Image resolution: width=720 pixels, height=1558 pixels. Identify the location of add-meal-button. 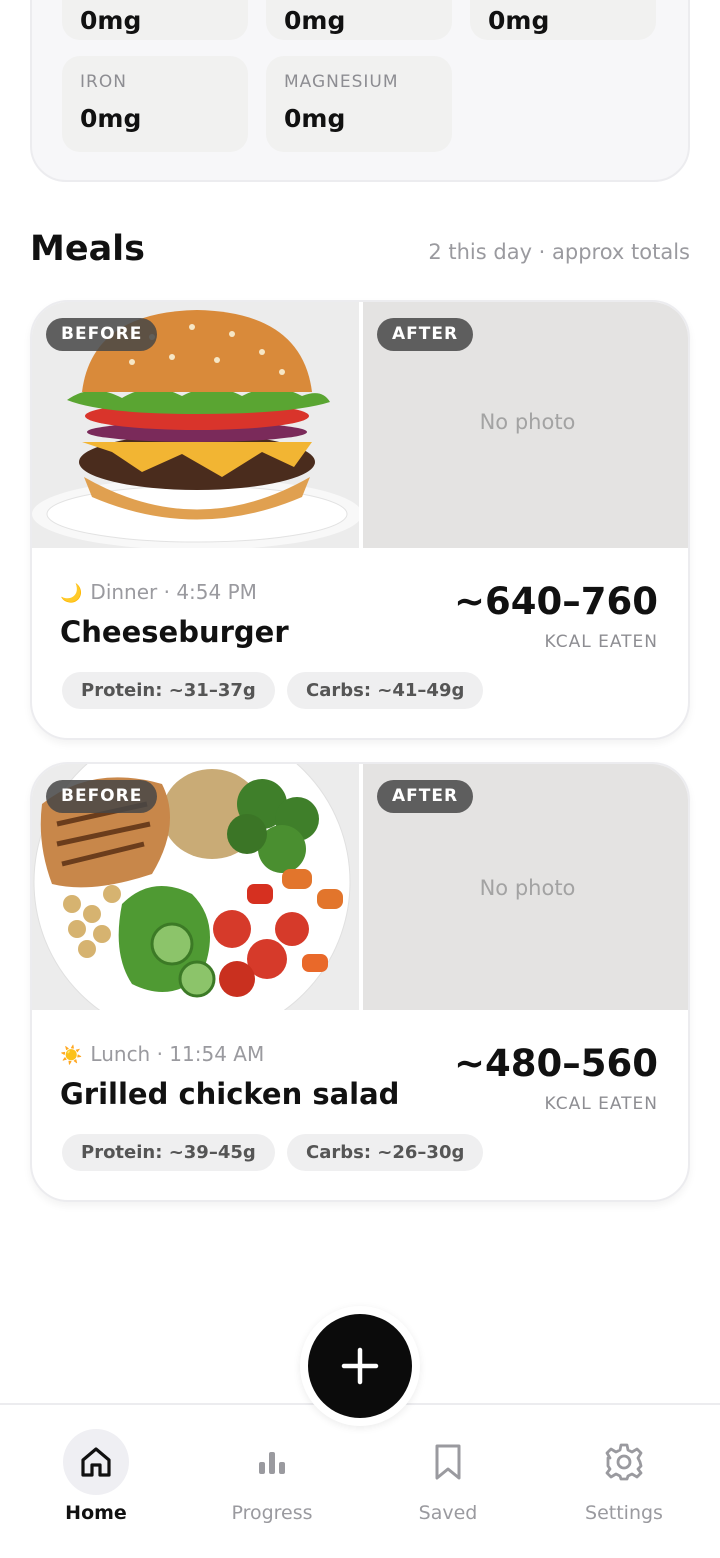
(360, 1366).